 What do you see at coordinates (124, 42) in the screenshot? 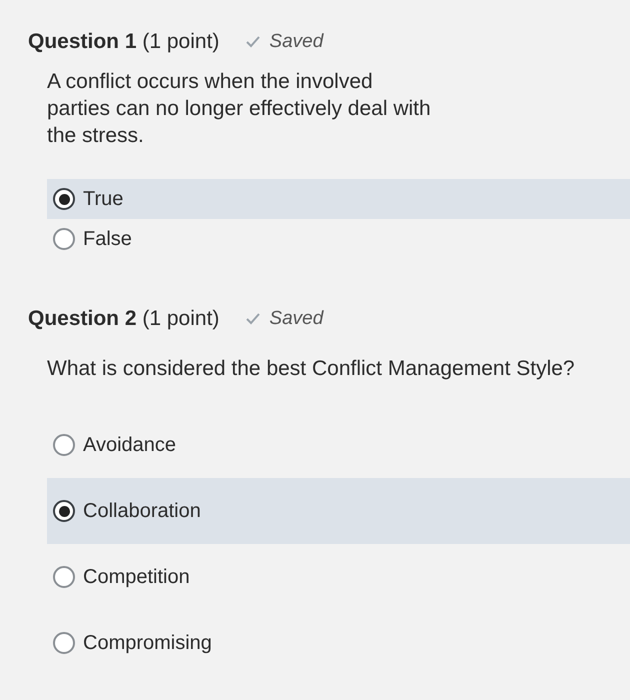
I see `question-title: Question 1 (1 point)` at bounding box center [124, 42].